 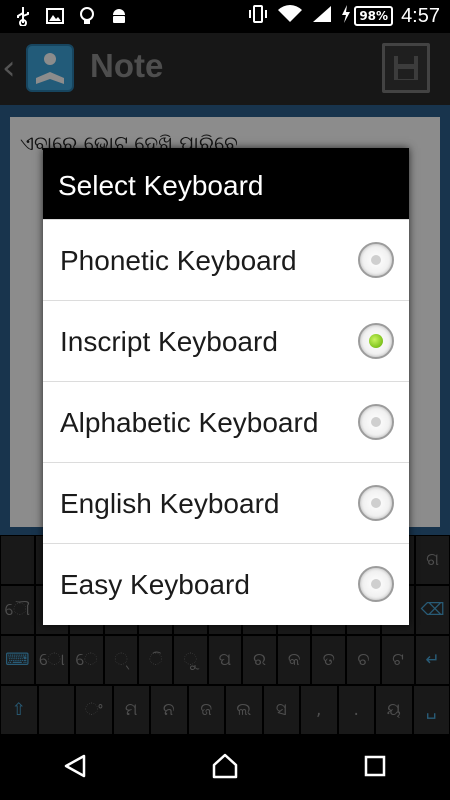 What do you see at coordinates (87, 16) in the screenshot?
I see `lightbulb-icon` at bounding box center [87, 16].